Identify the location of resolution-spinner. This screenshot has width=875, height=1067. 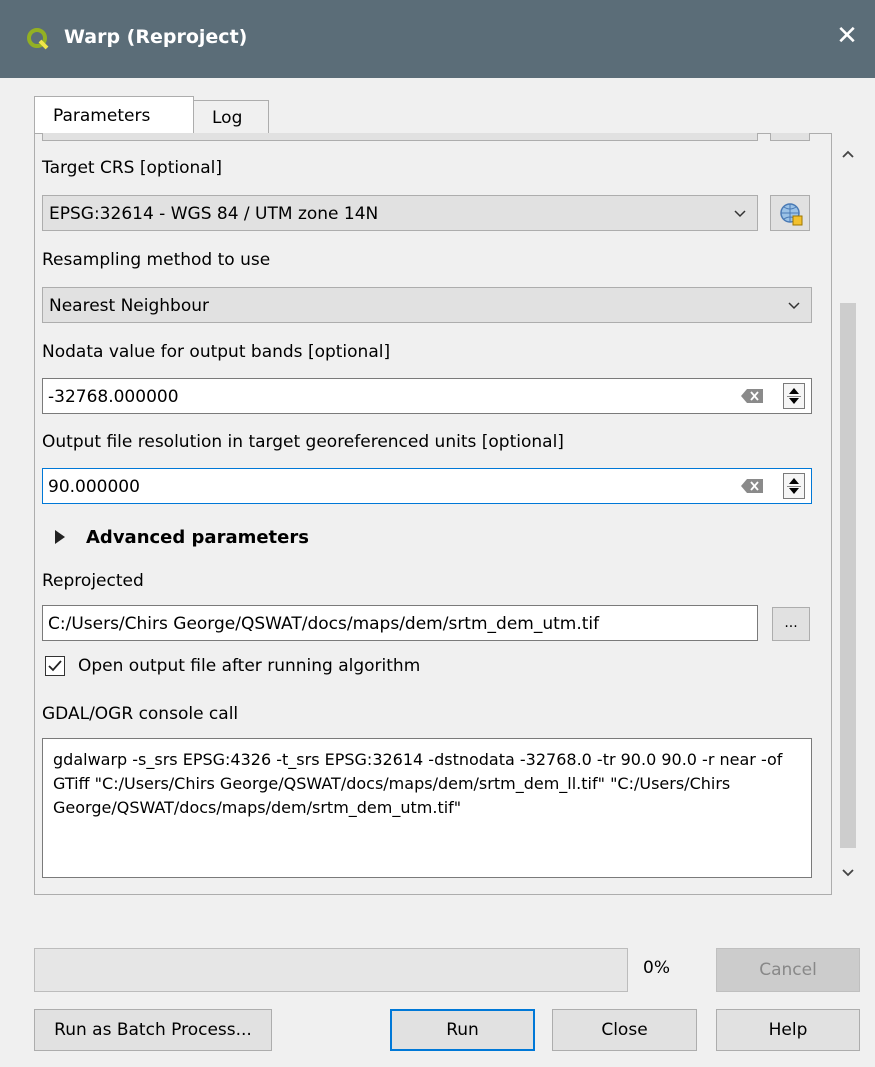
(794, 486).